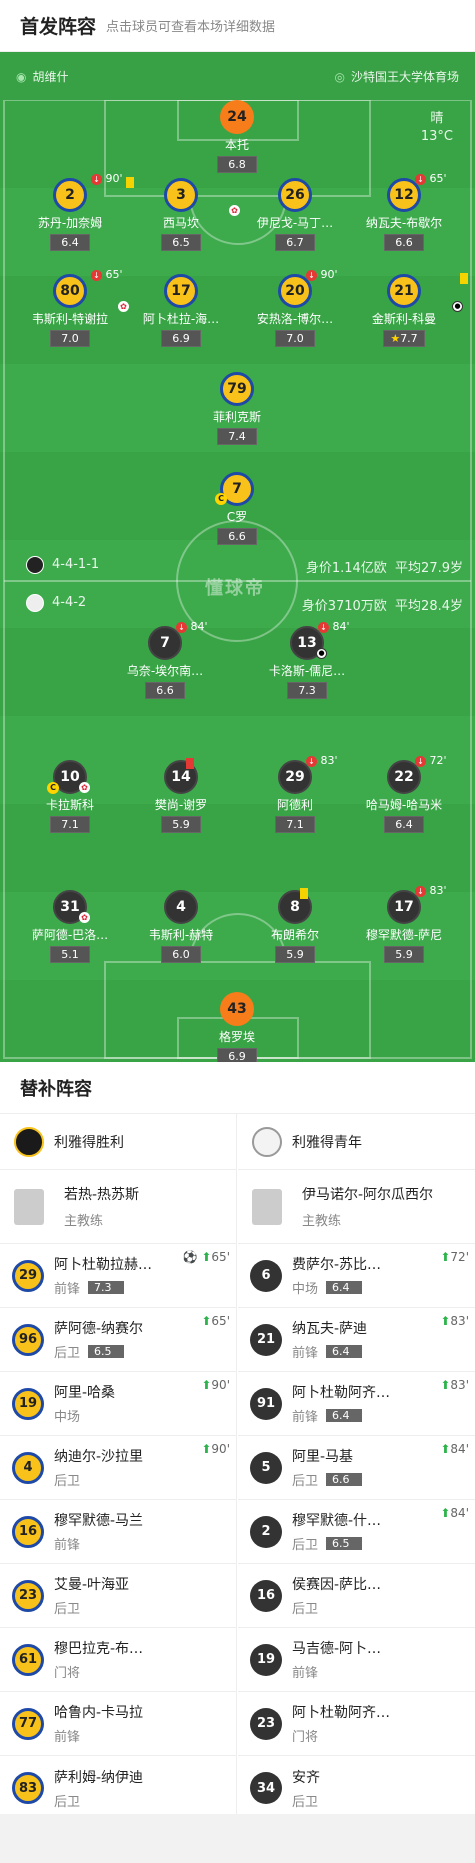  I want to click on away-player-8: 8 布朗希尔 5.9, so click(295, 925).